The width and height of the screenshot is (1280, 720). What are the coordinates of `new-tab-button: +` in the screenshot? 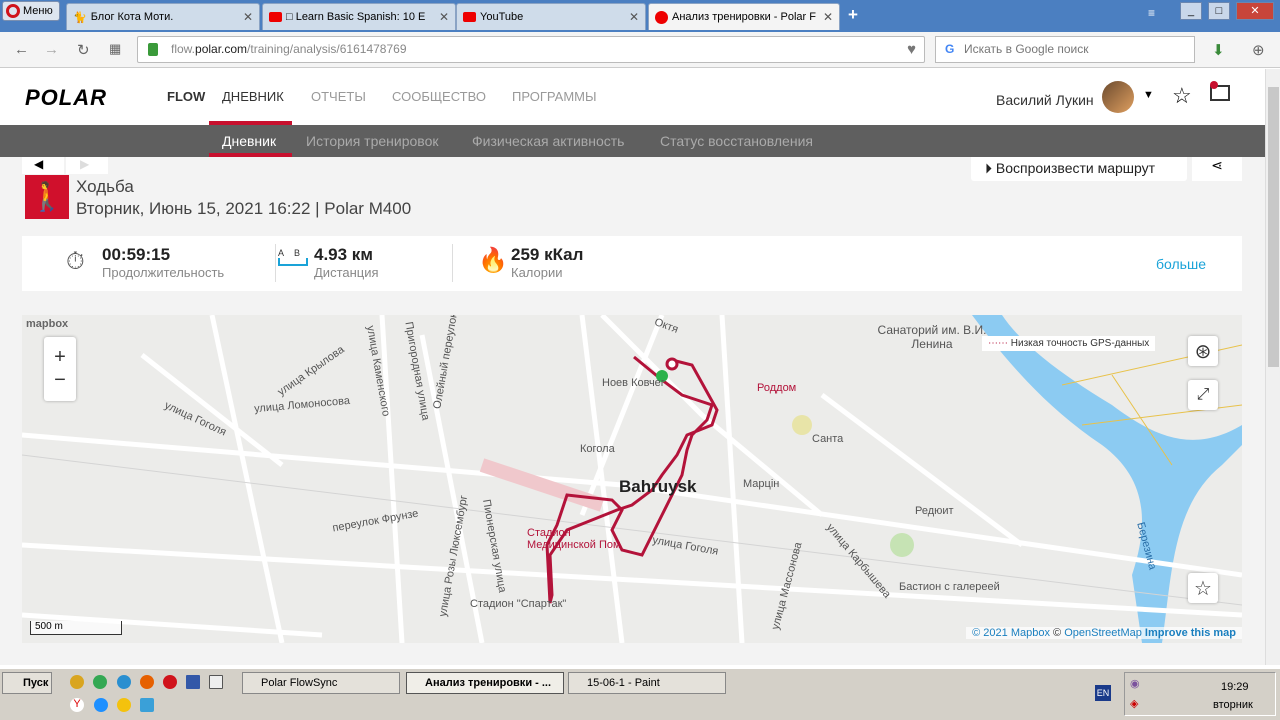 It's located at (853, 15).